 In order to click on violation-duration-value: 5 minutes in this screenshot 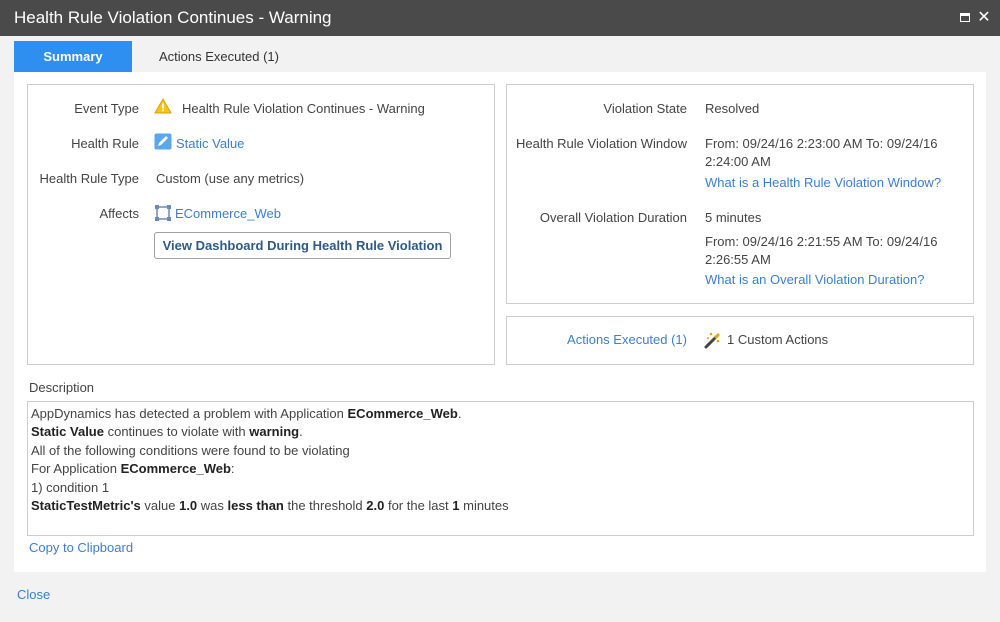, I will do `click(733, 217)`.